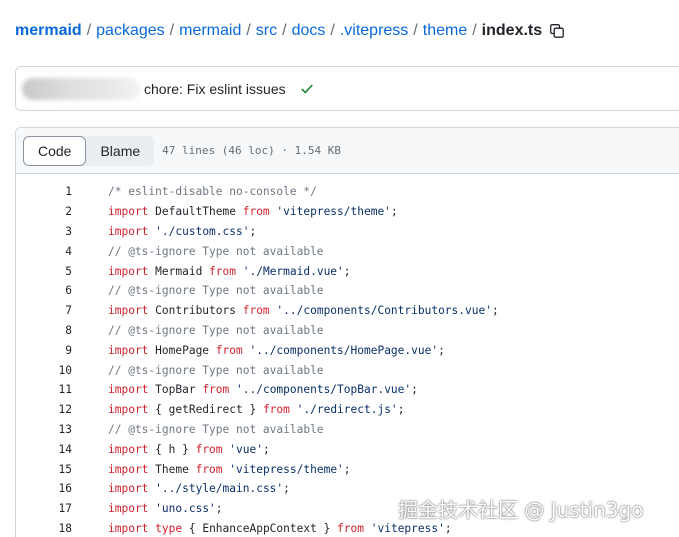  I want to click on line-content: import './custom.css';, so click(182, 231).